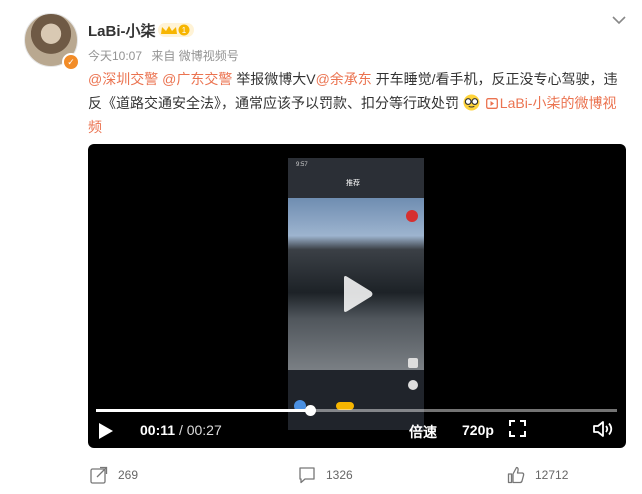  What do you see at coordinates (195, 56) in the screenshot?
I see `post-source: 来自 微博视频号` at bounding box center [195, 56].